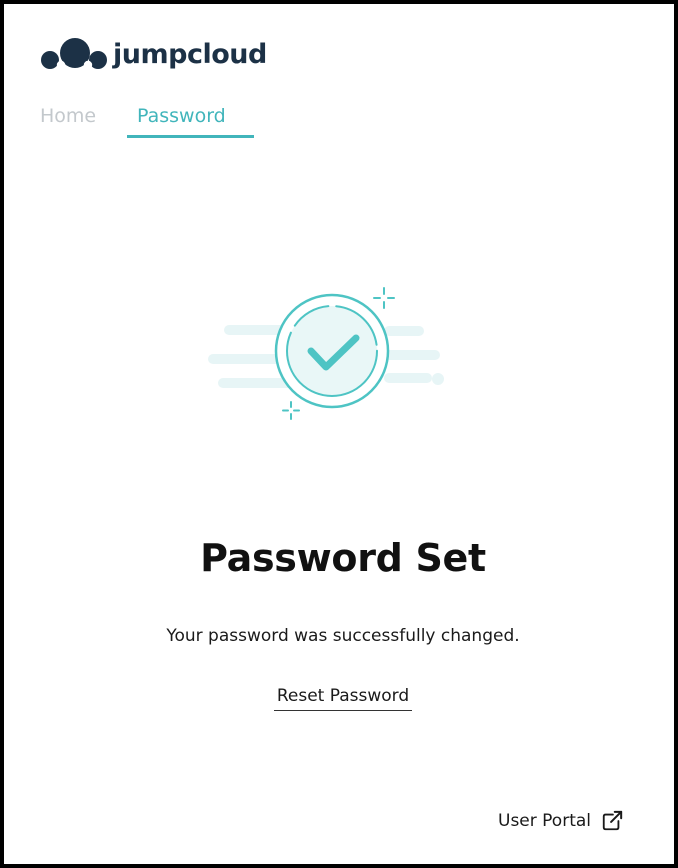 The width and height of the screenshot is (678, 868). I want to click on success-message: Your password was successfully changed., so click(343, 636).